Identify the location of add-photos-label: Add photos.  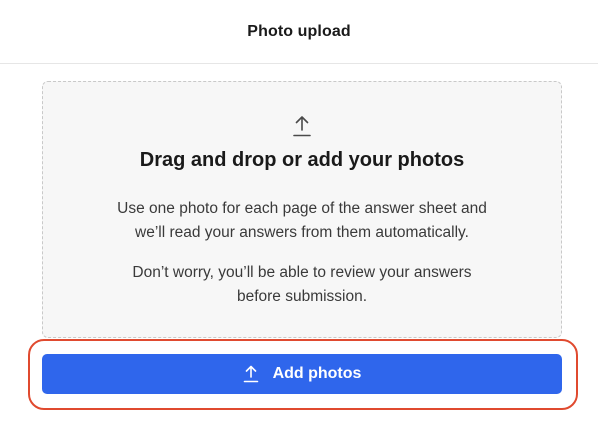
(317, 373).